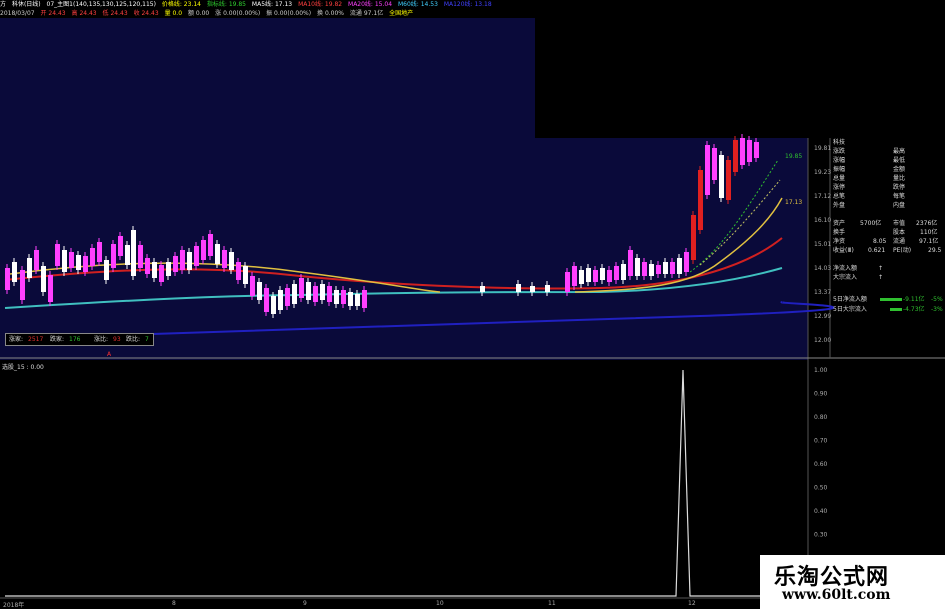  I want to click on panel-label: 量比, so click(899, 178).